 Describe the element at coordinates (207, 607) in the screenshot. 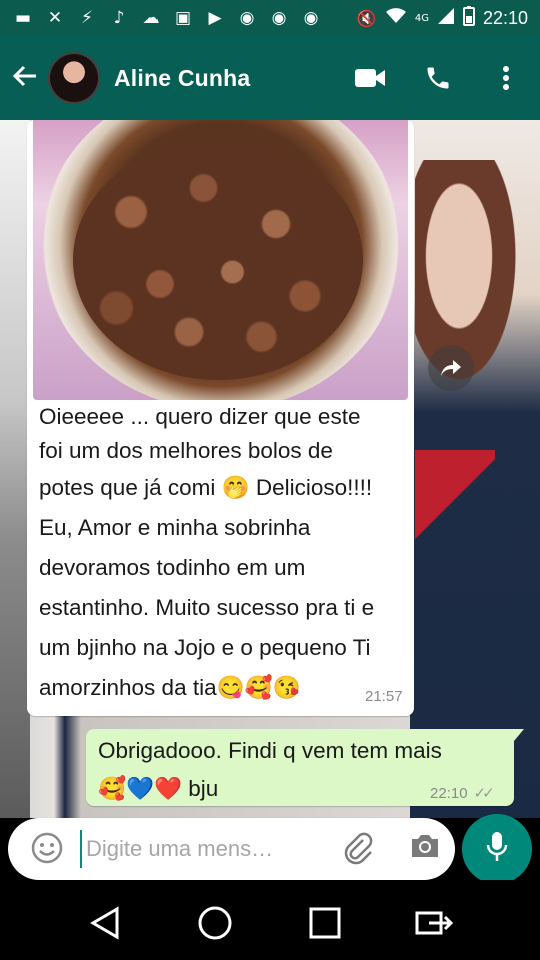

I see `message-line: estantinho. Muito sucesso pra ti e` at that location.